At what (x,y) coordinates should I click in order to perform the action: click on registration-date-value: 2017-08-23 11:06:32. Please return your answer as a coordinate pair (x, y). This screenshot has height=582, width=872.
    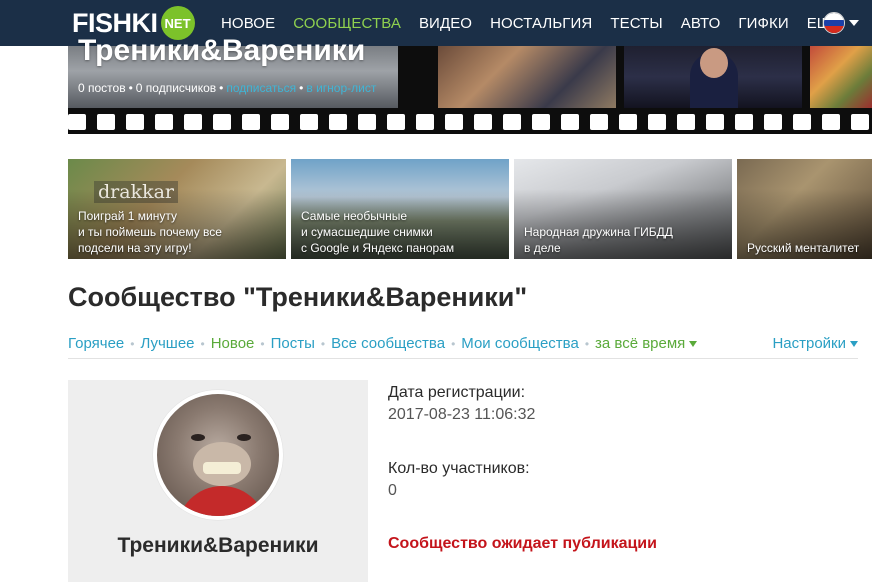
    Looking at the image, I should click on (462, 414).